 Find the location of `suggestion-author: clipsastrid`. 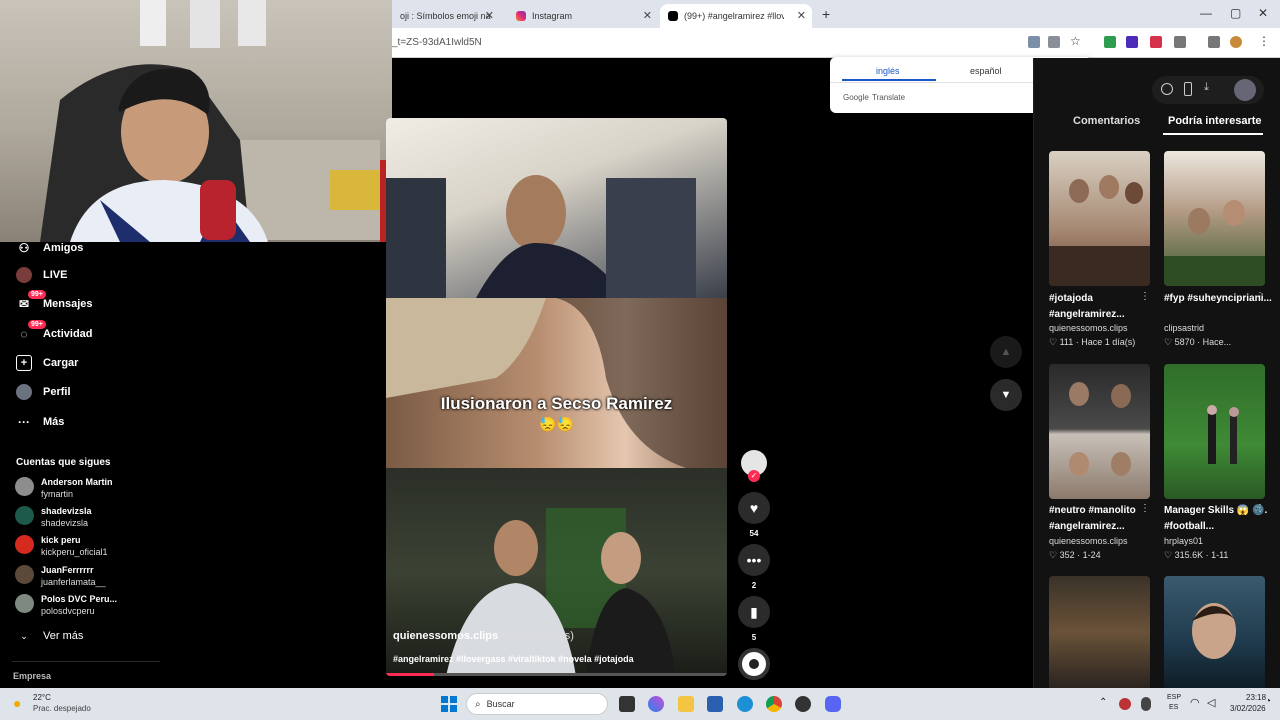

suggestion-author: clipsastrid is located at coordinates (1184, 328).